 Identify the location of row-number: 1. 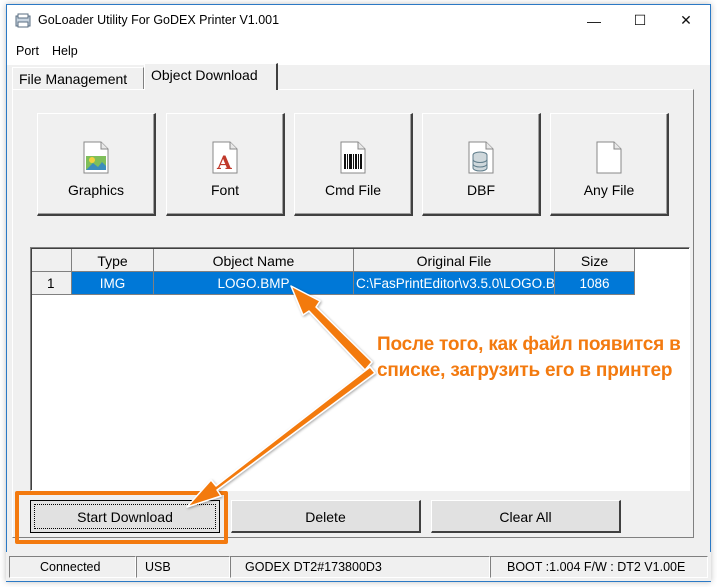
(52, 283).